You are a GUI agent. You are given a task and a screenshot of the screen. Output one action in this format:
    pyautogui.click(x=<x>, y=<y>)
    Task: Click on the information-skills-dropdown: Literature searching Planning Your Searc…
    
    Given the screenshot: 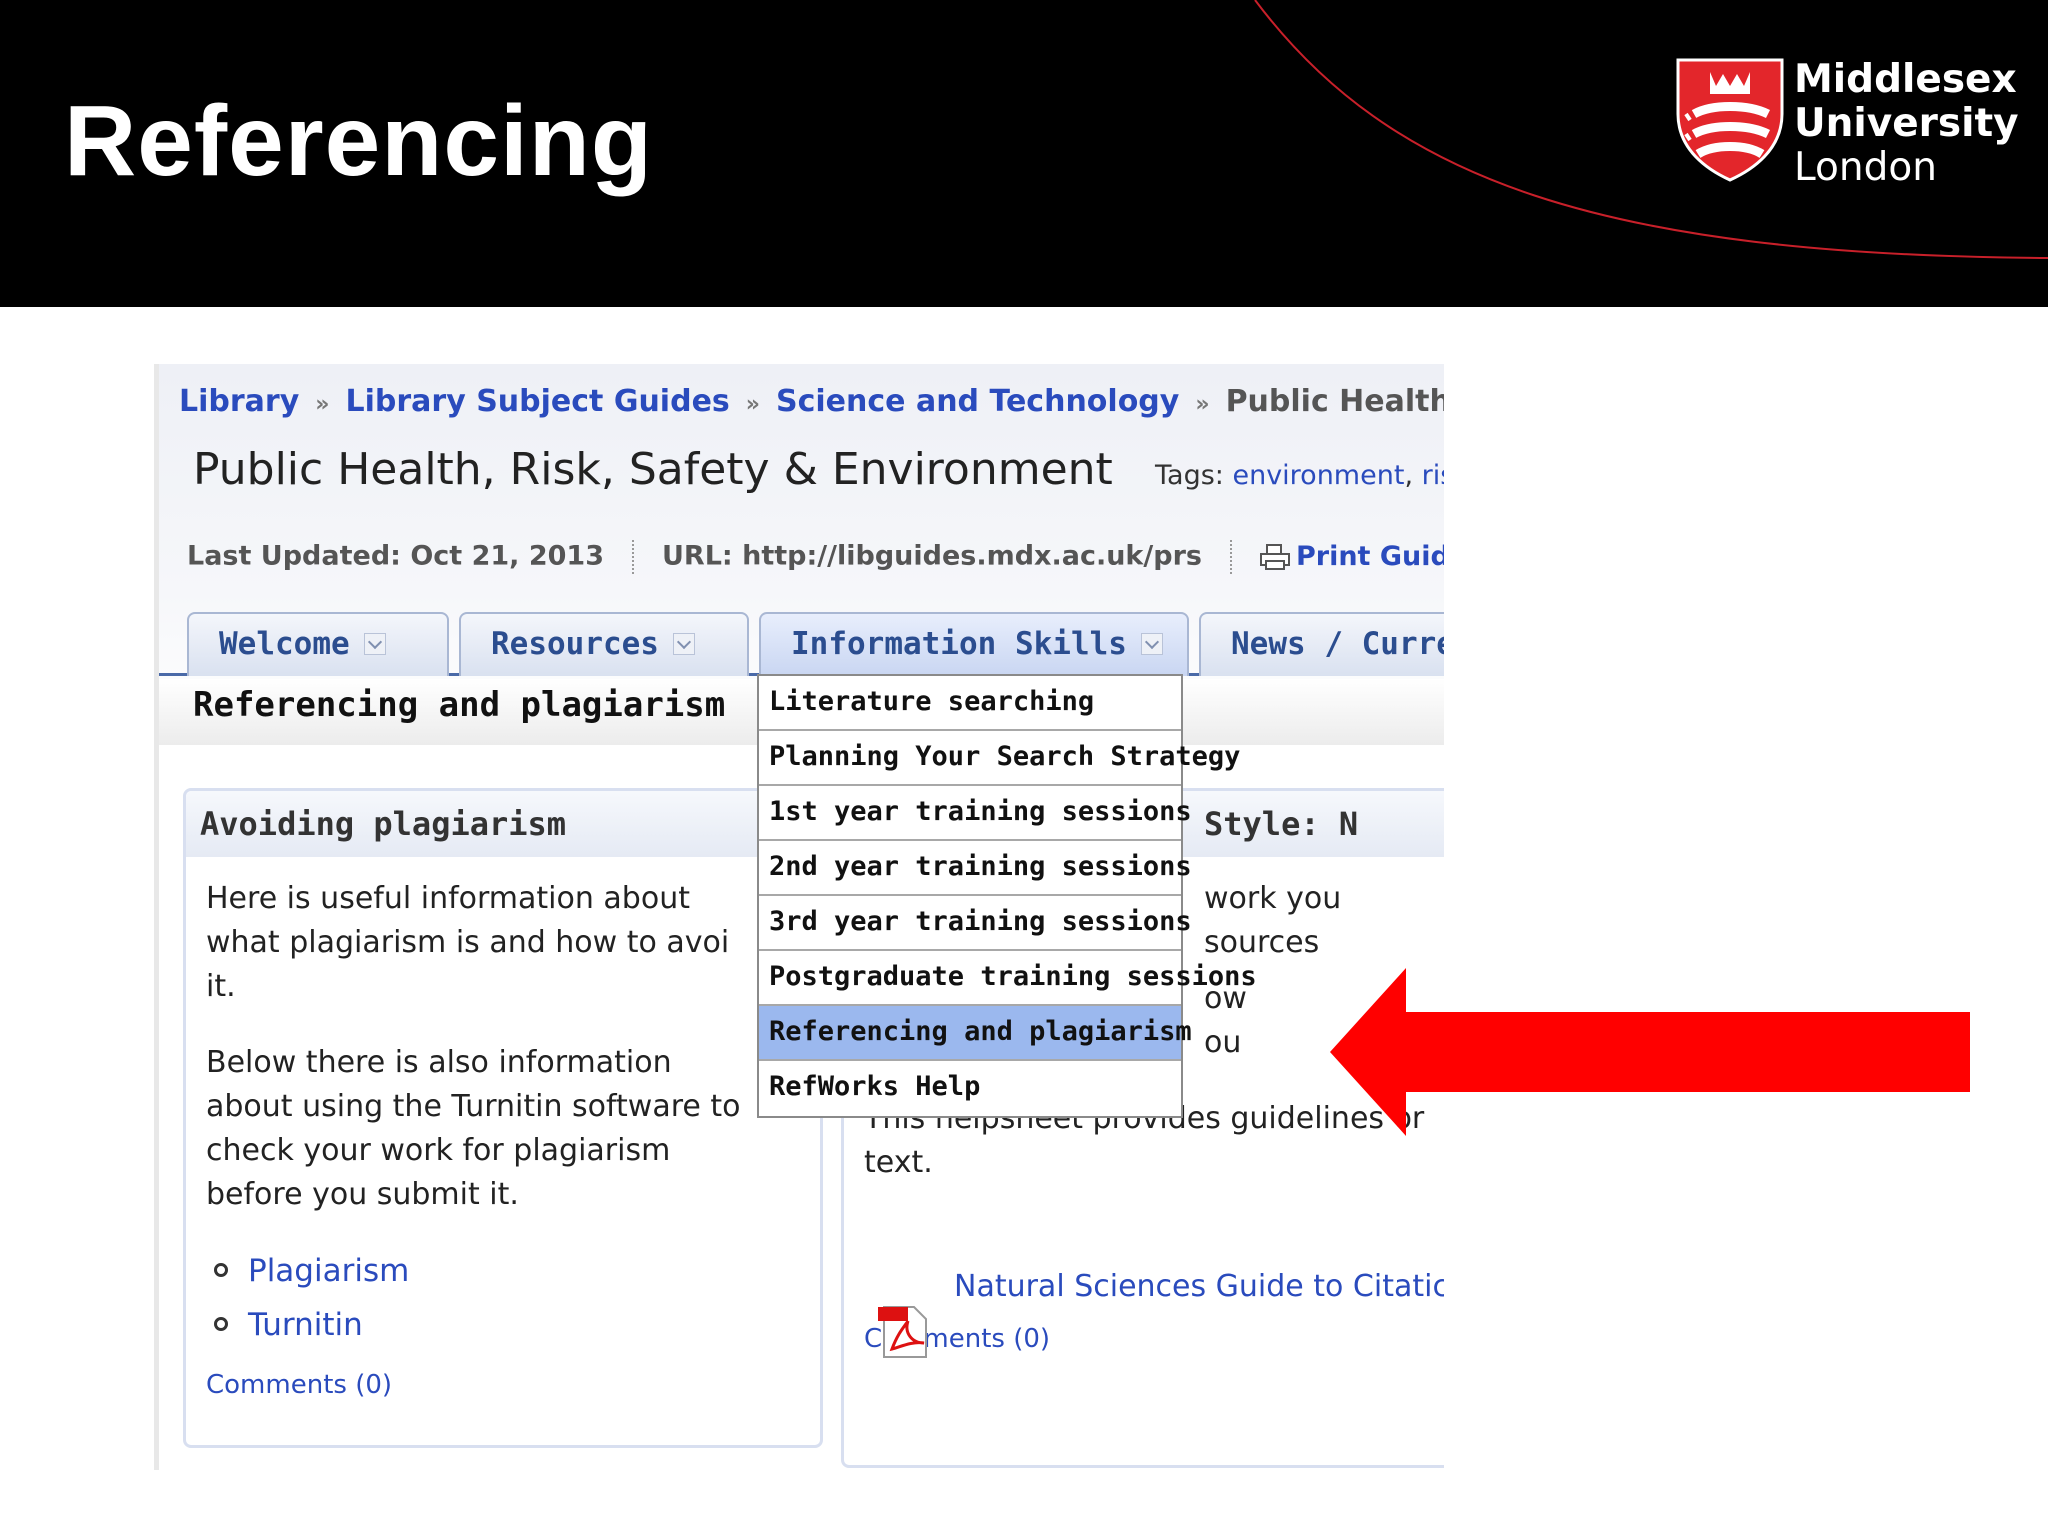 What is the action you would take?
    pyautogui.click(x=1007, y=896)
    